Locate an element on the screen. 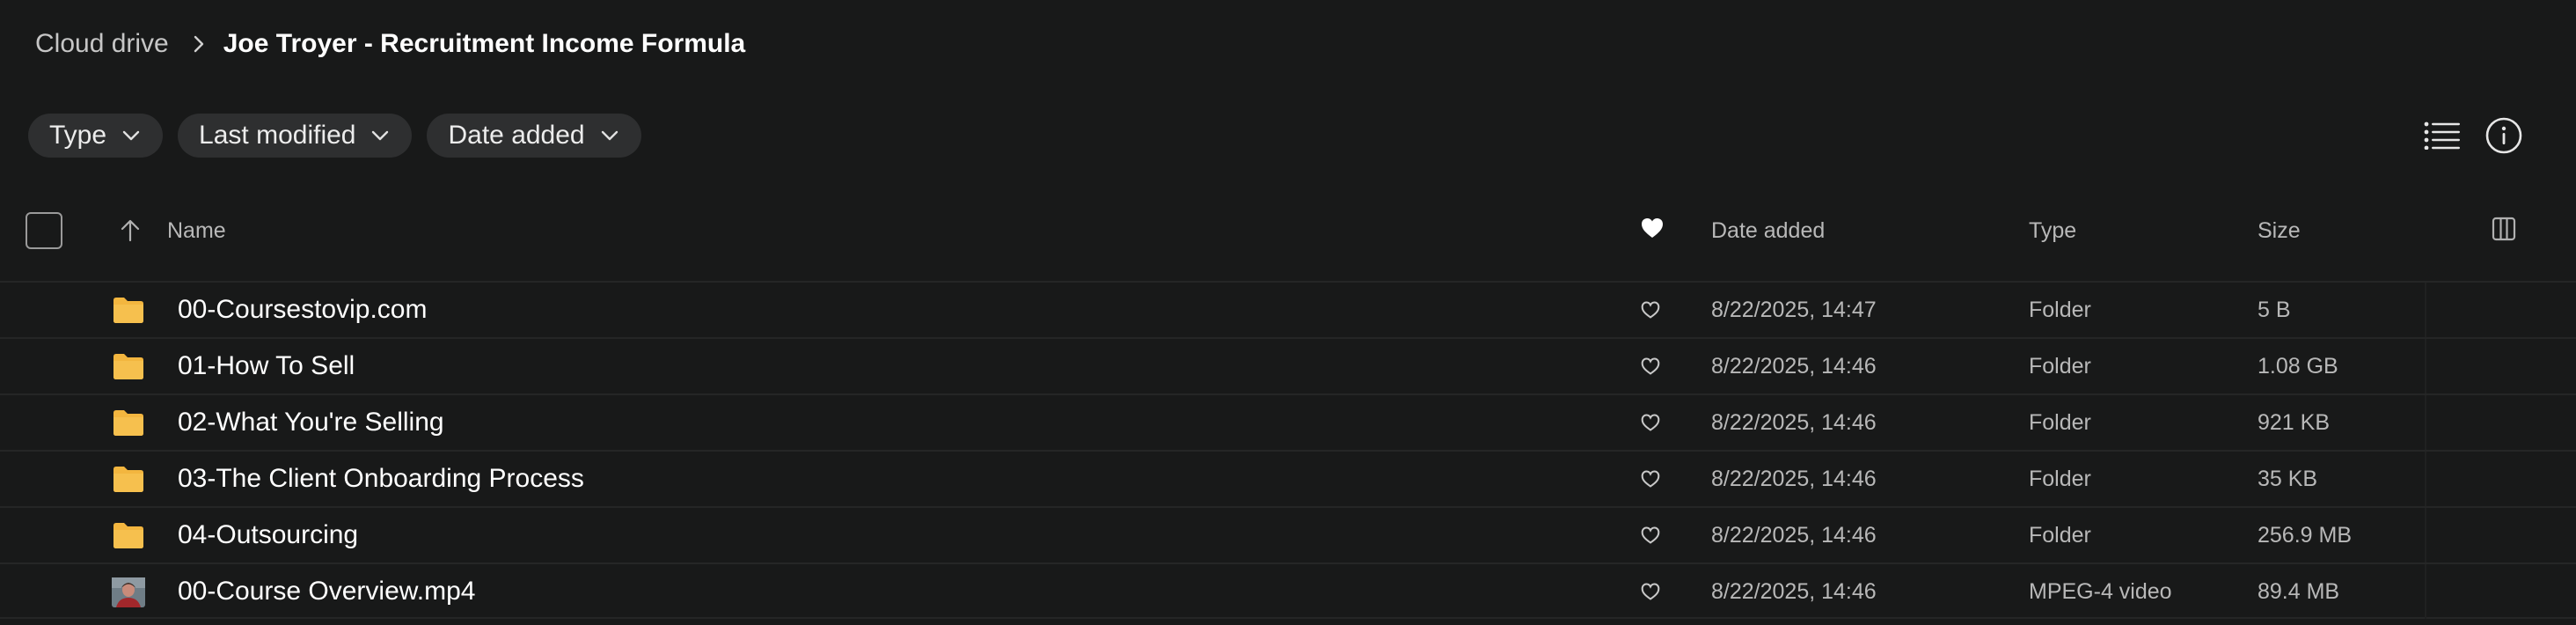 This screenshot has width=2576, height=625. info-icon is located at coordinates (2503, 135).